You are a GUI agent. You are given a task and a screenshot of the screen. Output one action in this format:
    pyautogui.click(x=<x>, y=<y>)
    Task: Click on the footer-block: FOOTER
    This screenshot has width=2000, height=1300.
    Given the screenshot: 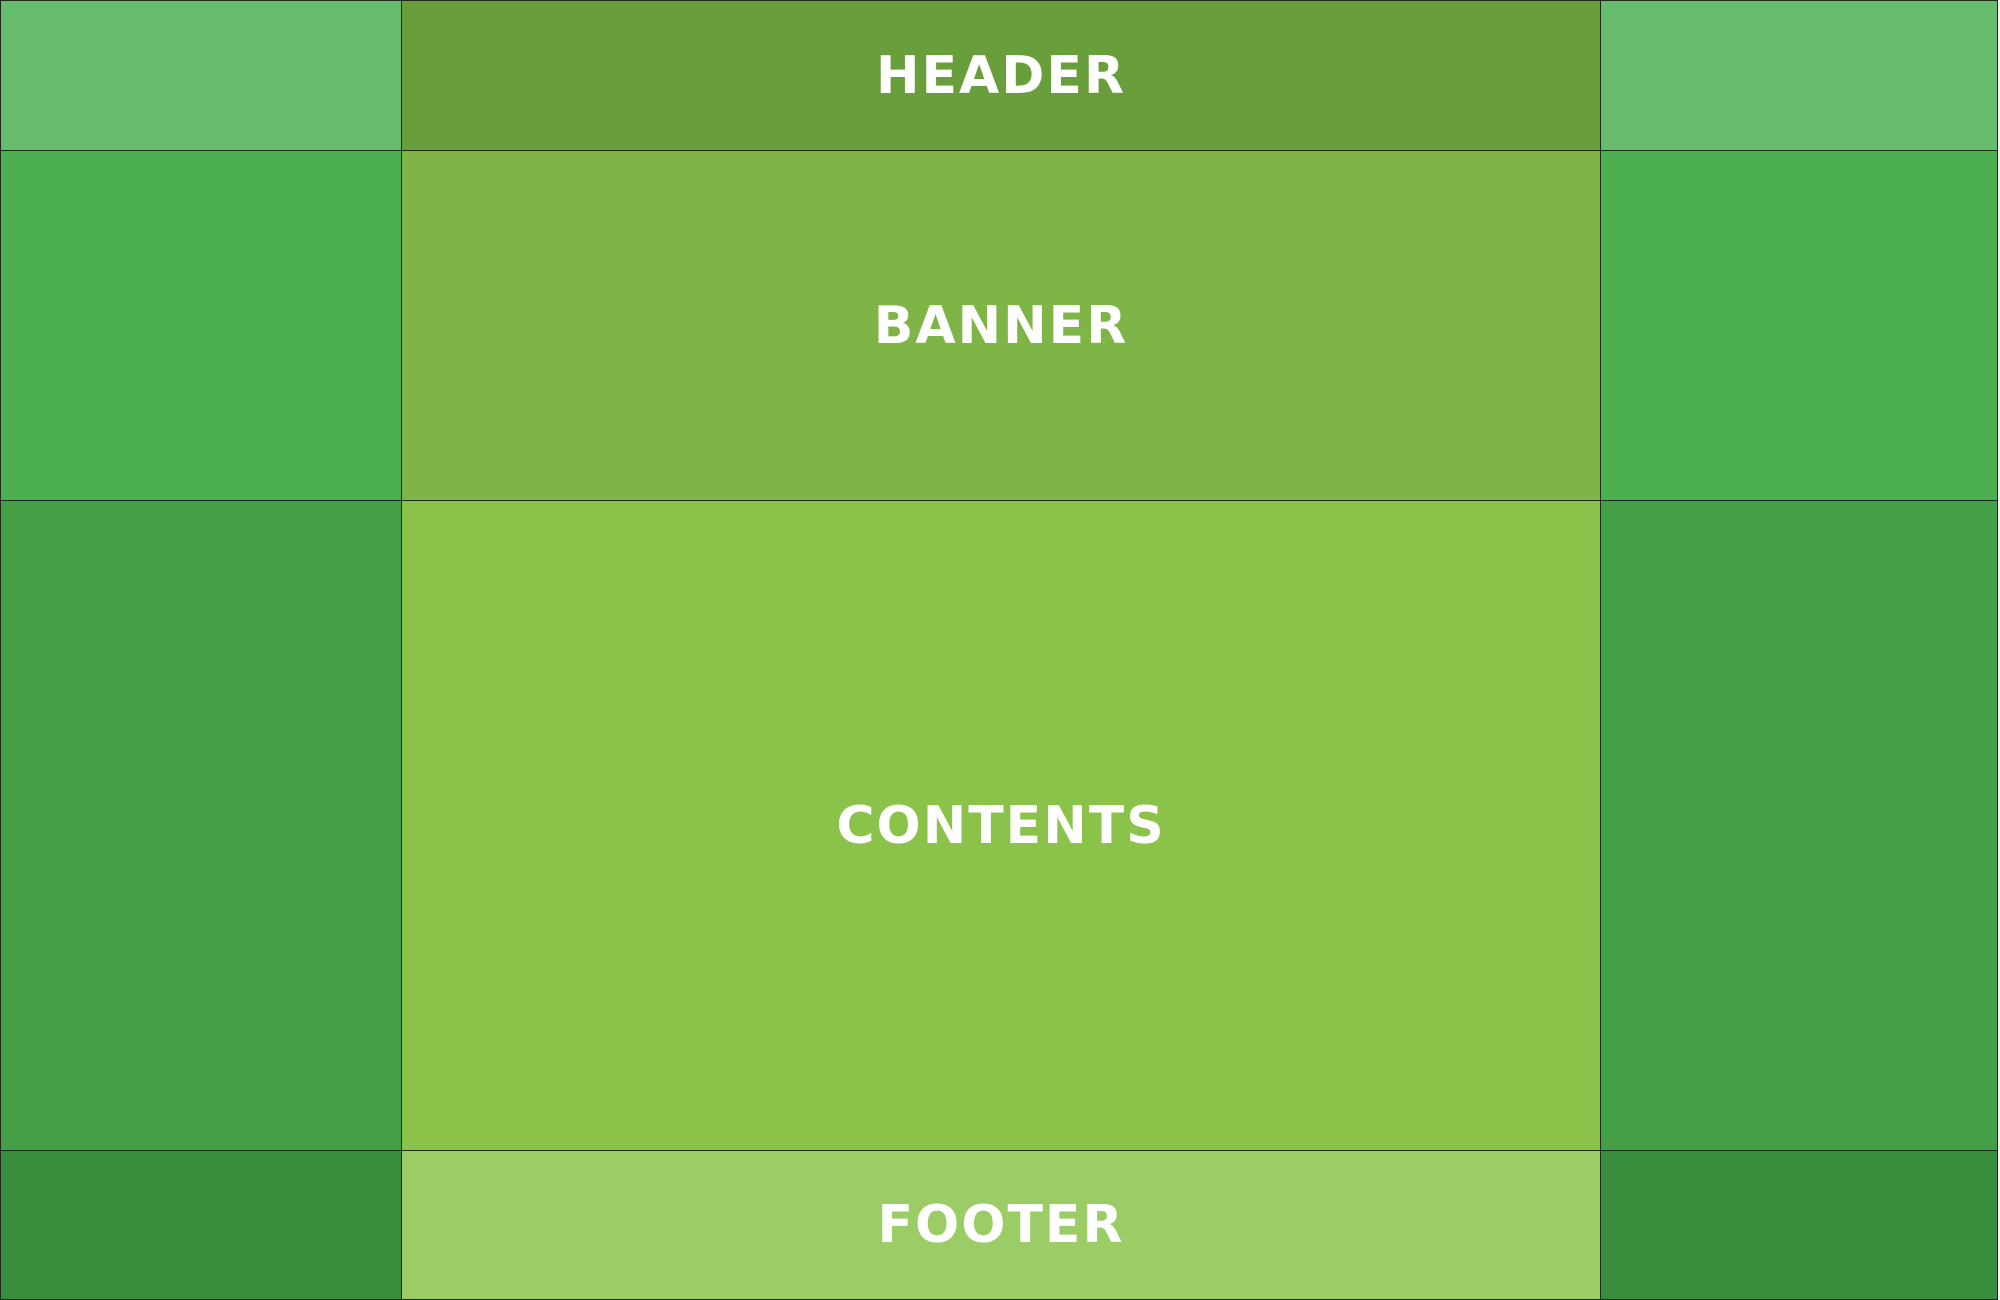 What is the action you would take?
    pyautogui.click(x=1001, y=1225)
    